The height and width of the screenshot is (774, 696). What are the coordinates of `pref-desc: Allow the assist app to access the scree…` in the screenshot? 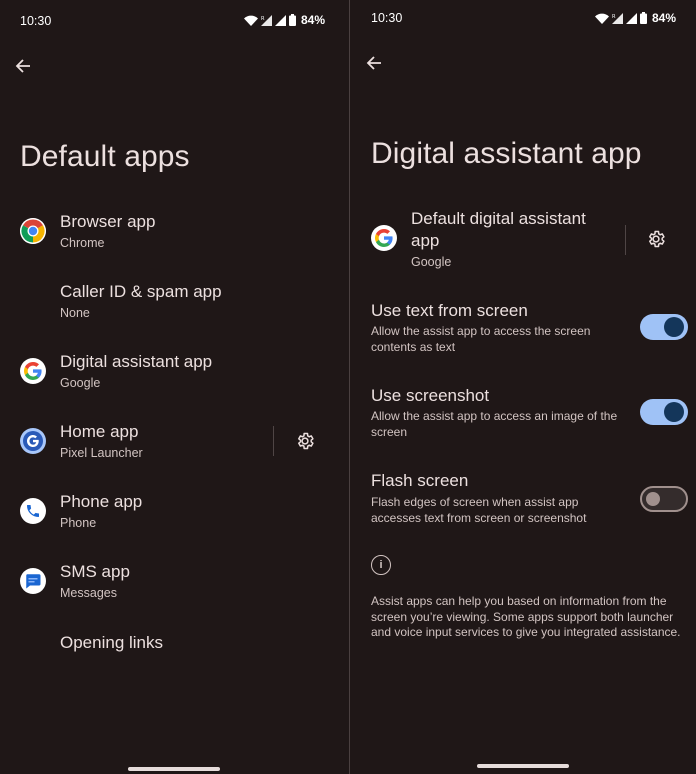 It's located at (481, 339).